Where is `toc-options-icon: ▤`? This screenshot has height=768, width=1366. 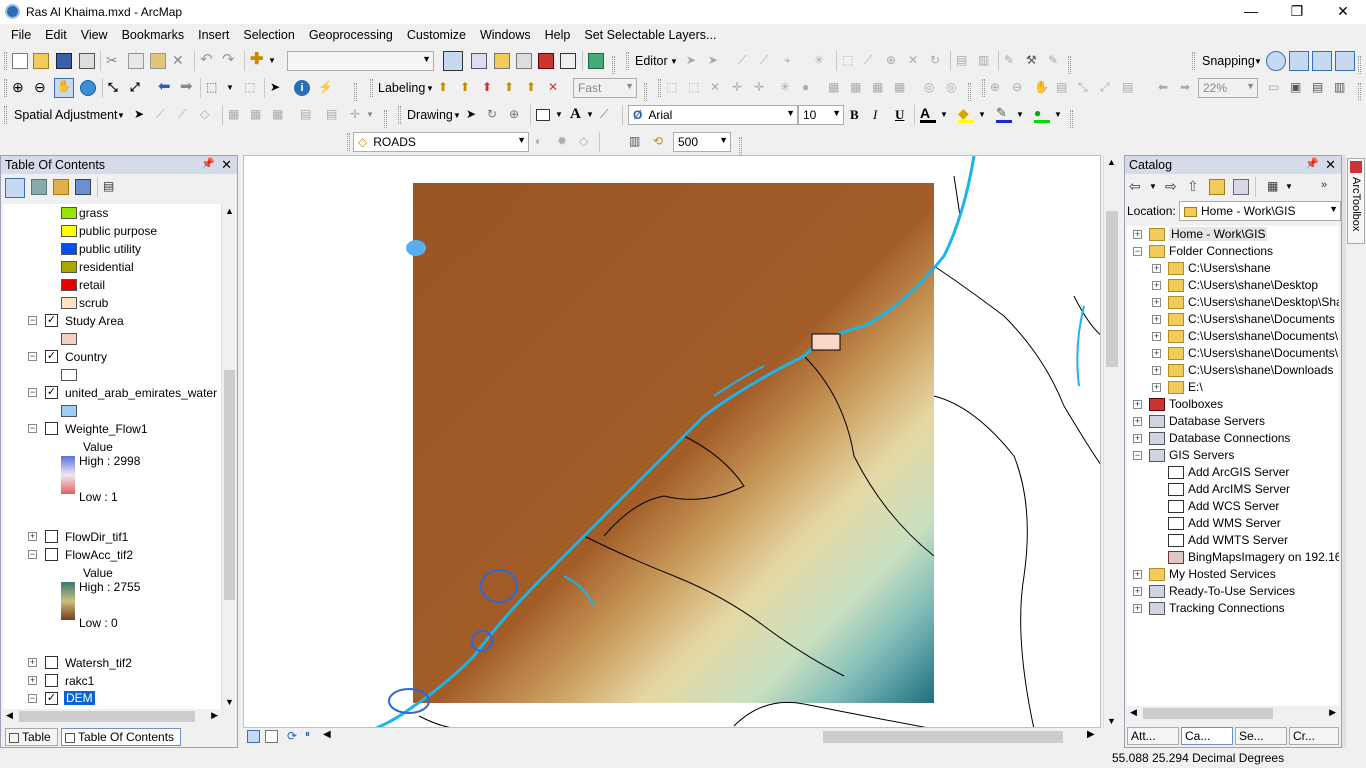 toc-options-icon: ▤ is located at coordinates (111, 187).